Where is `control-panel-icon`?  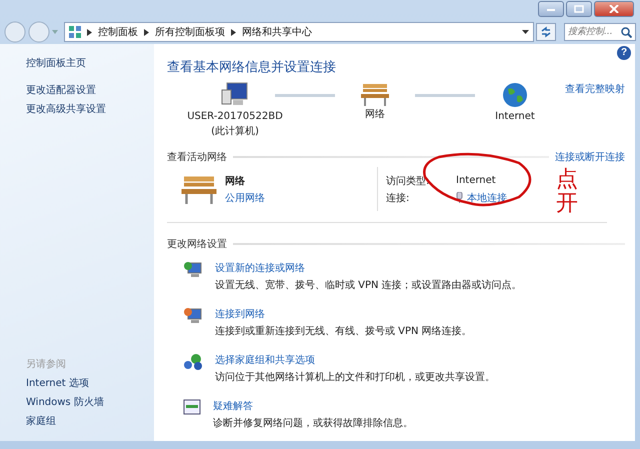 control-panel-icon is located at coordinates (75, 32).